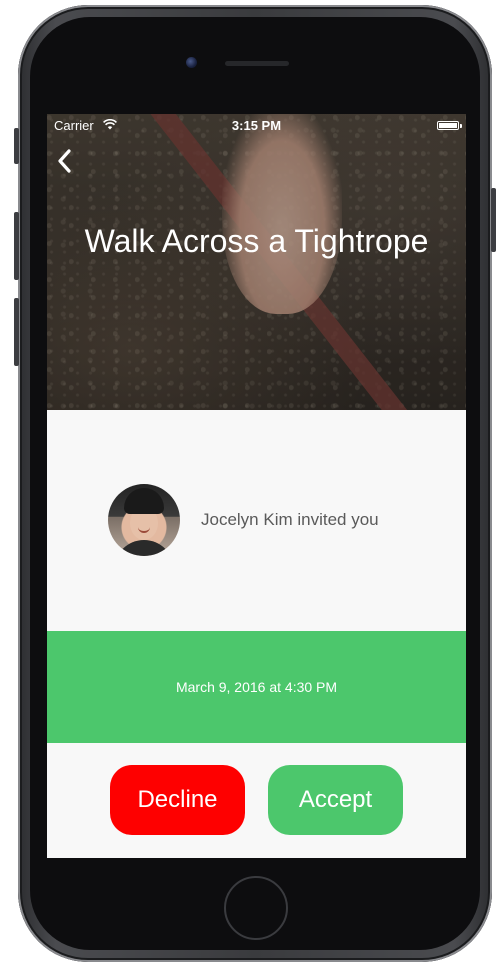  I want to click on status-bar: Carrier 3:15 PM, so click(256, 125).